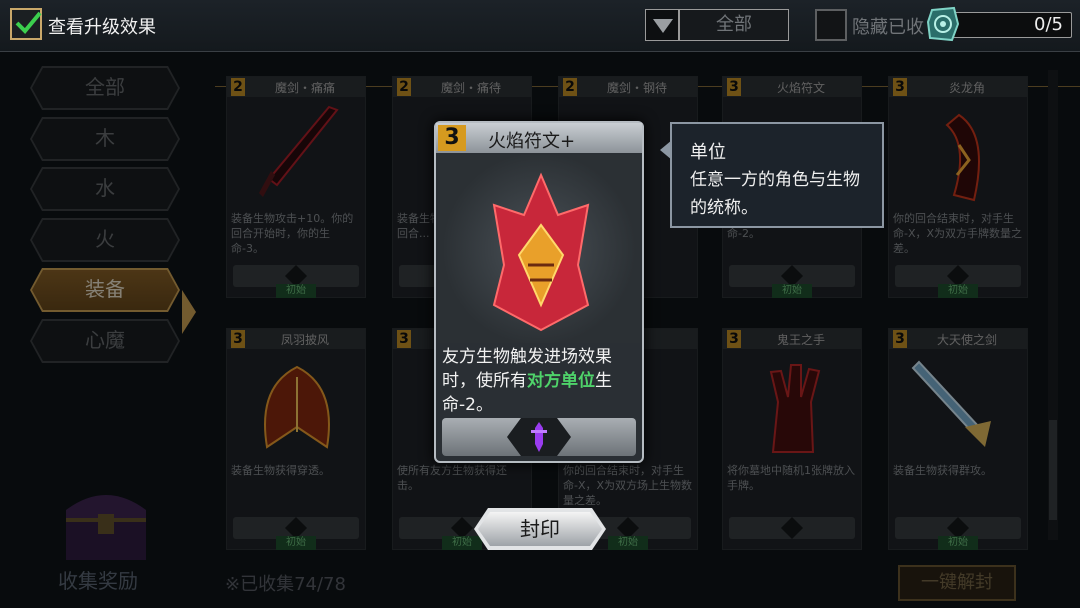  Describe the element at coordinates (541, 252) in the screenshot. I see `flame-rune-icon` at that location.